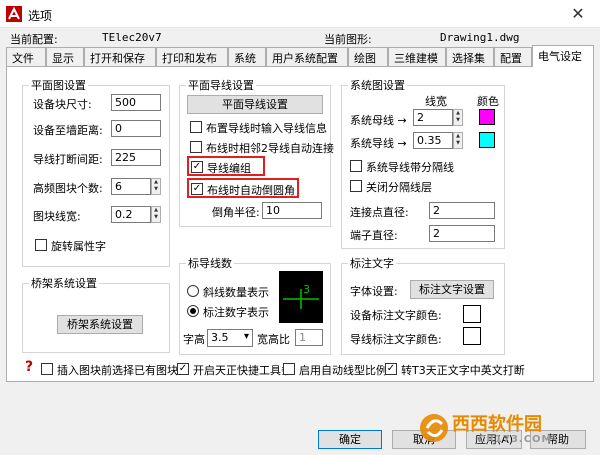 Image resolution: width=600 pixels, height=455 pixels. What do you see at coordinates (221, 85) in the screenshot?
I see `plan-wire-title: 平面导线设置` at bounding box center [221, 85].